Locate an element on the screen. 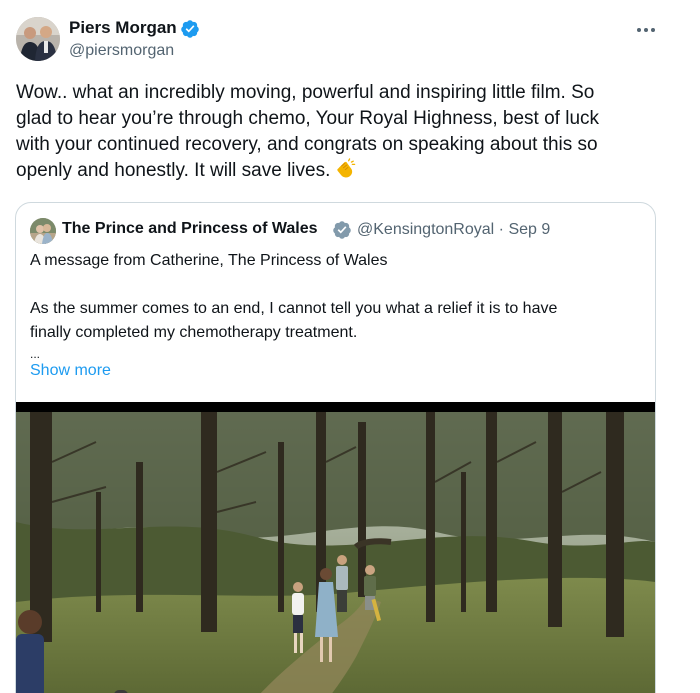 The width and height of the screenshot is (700, 693). verified-badge-icon is located at coordinates (190, 29).